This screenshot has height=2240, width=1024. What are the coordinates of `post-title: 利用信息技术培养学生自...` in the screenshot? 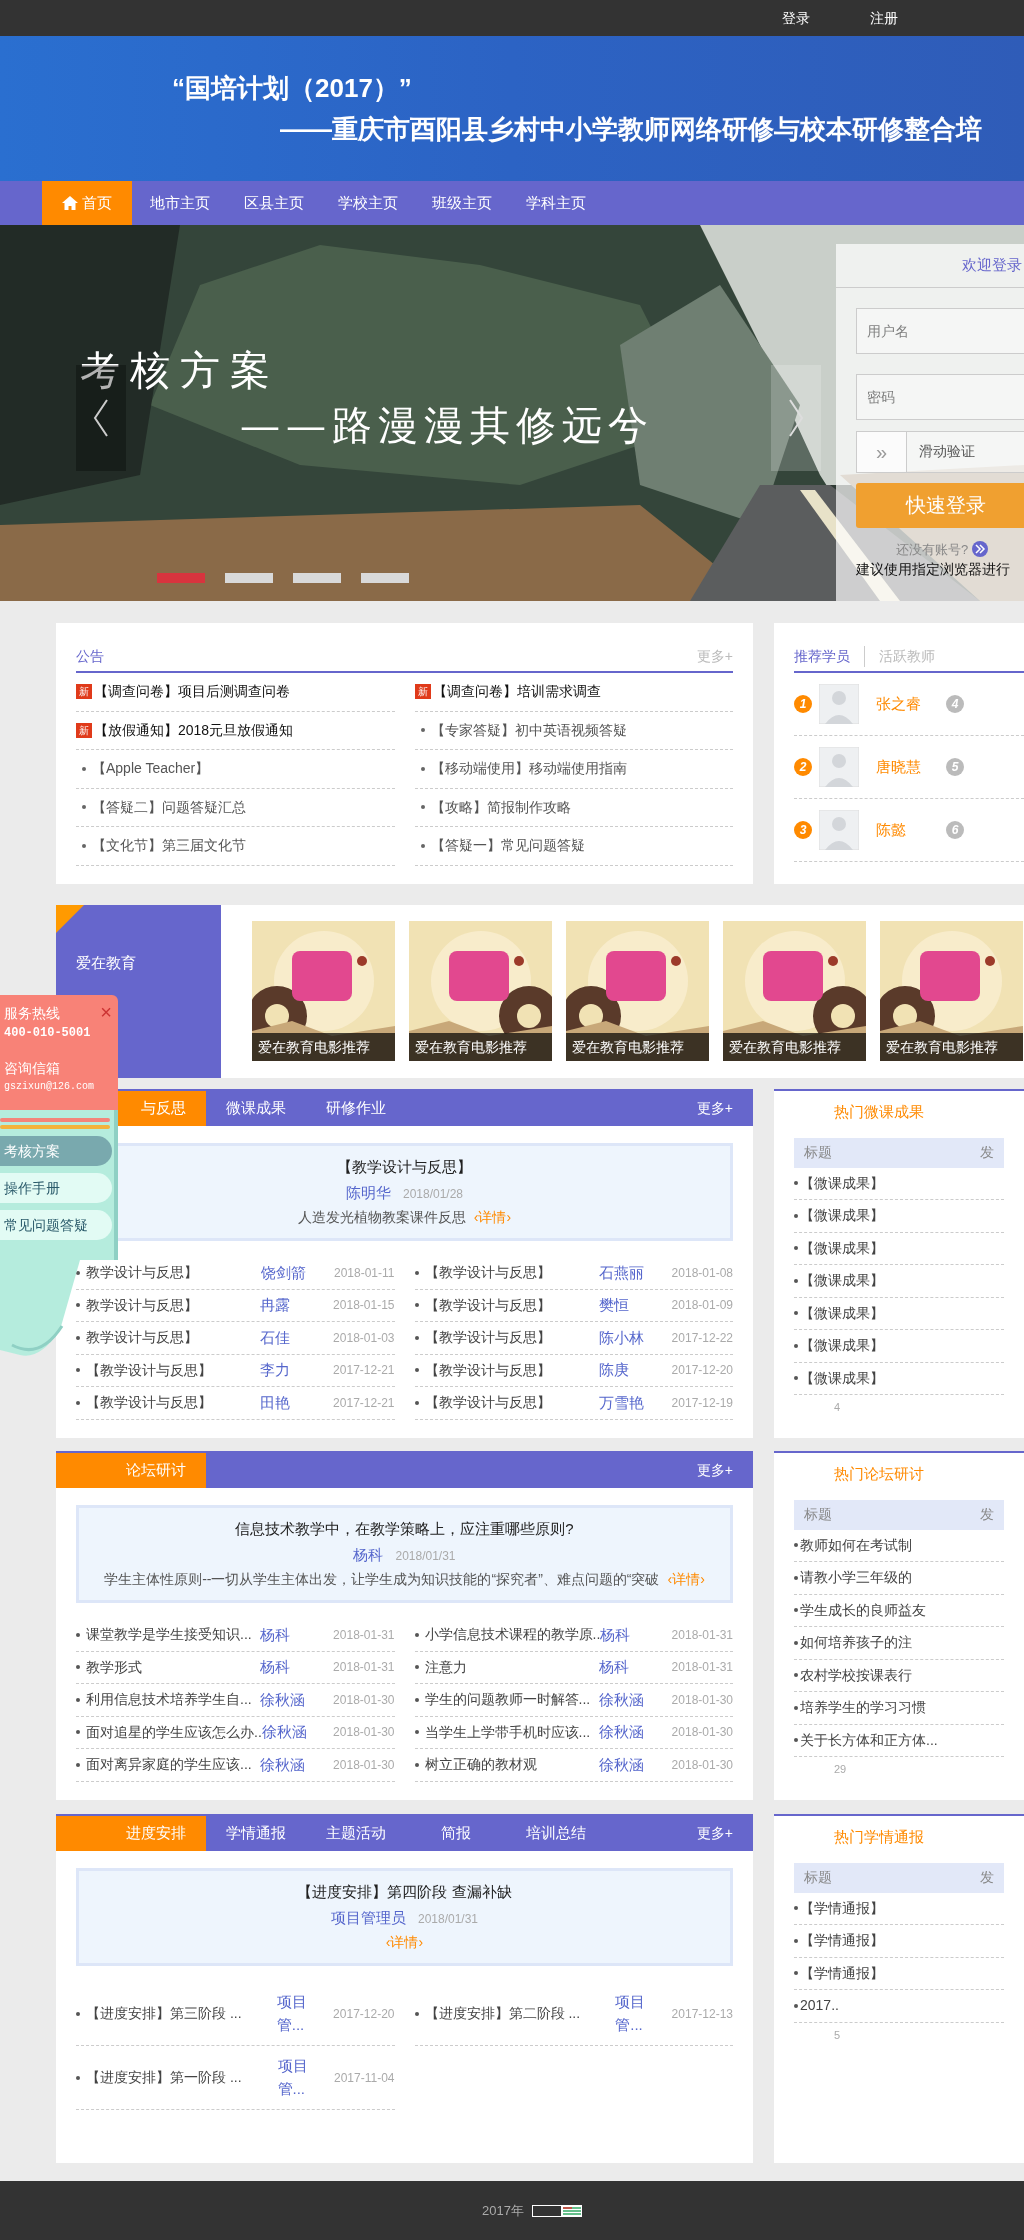 It's located at (173, 1700).